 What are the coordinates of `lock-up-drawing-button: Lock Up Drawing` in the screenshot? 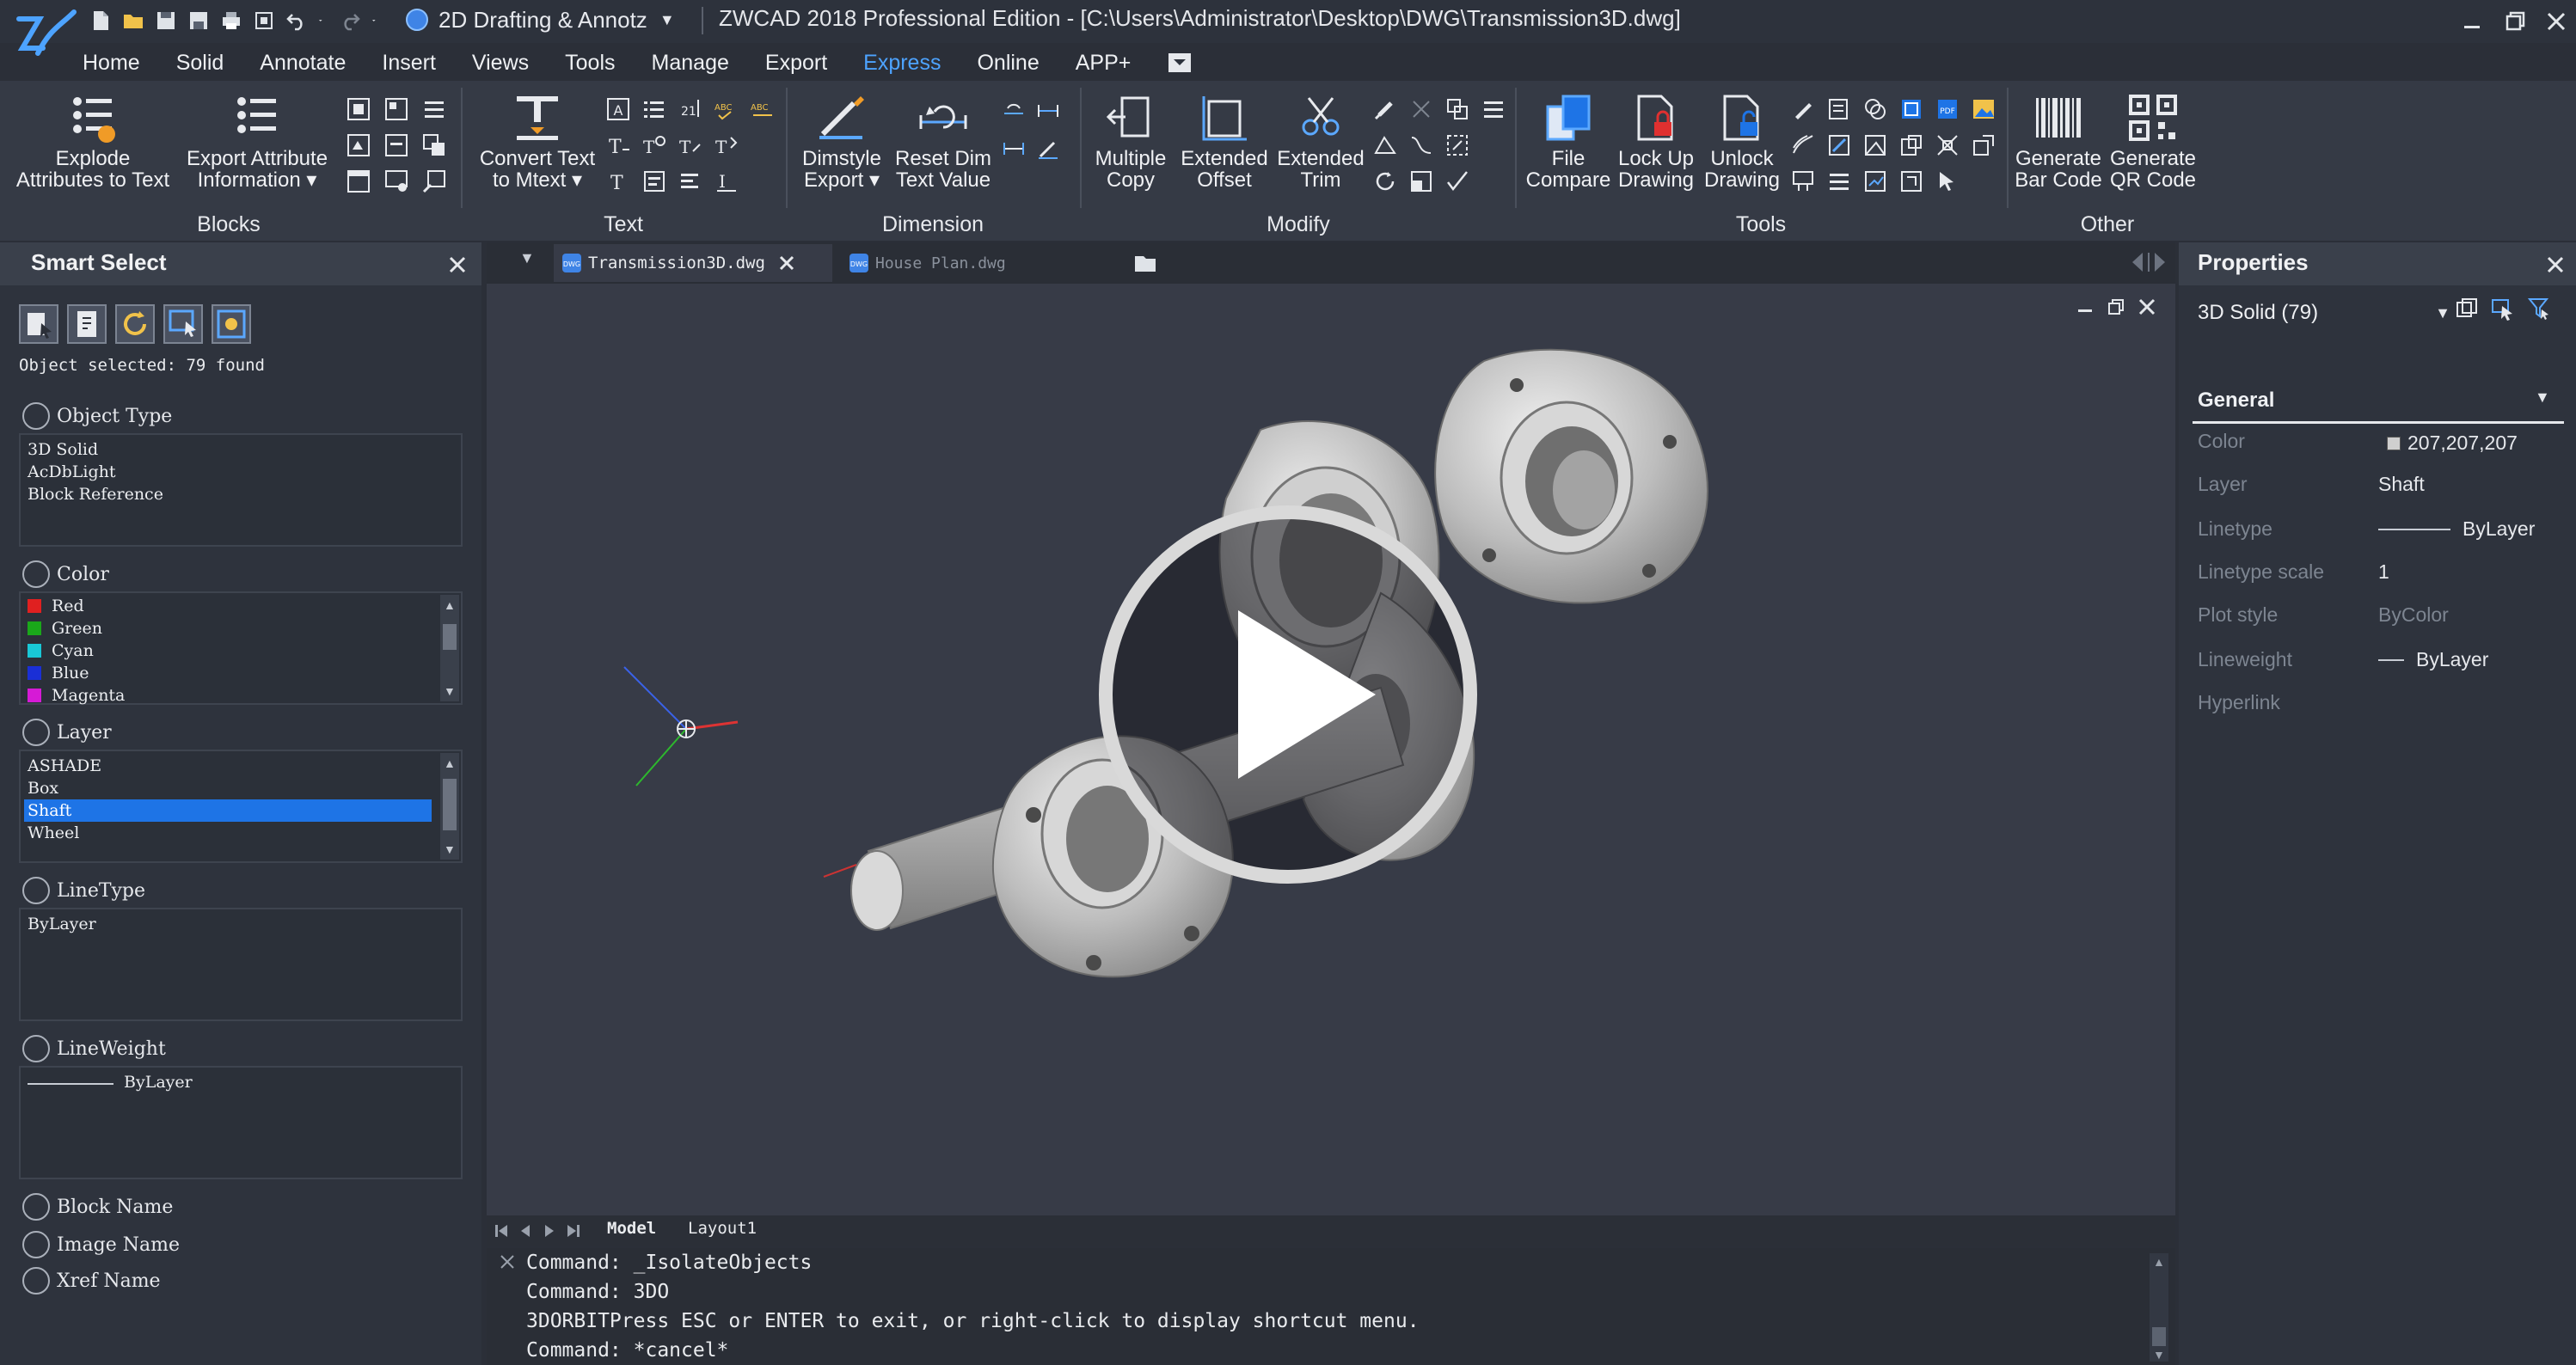 It's located at (1656, 142).